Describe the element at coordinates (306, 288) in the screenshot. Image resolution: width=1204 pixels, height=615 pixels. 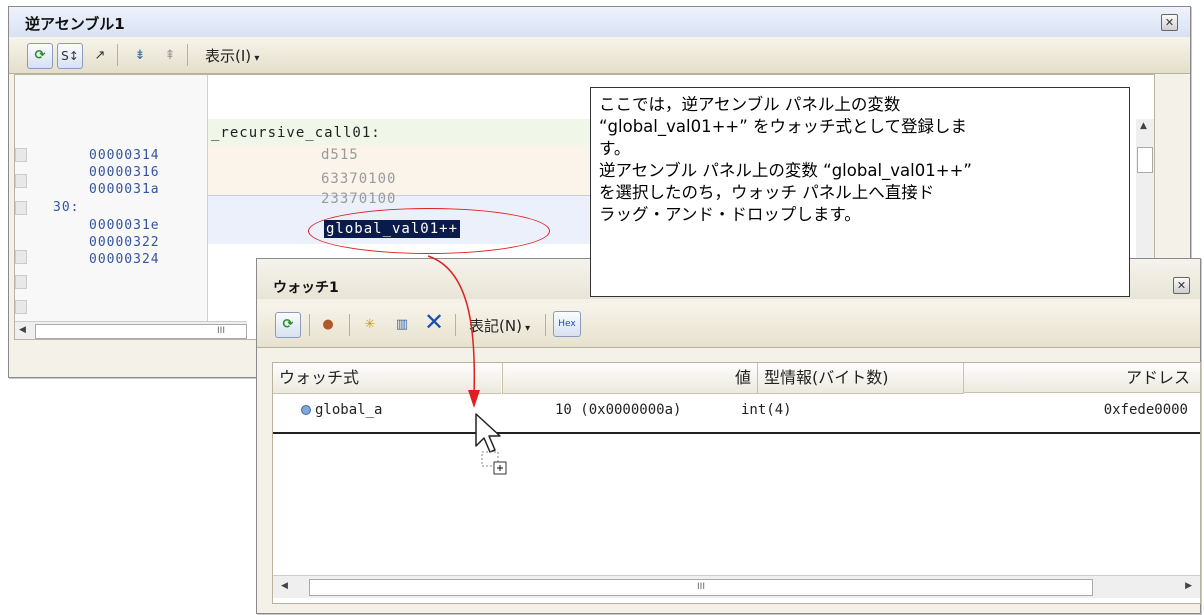
I see `watch-title: ウォッチ1` at that location.